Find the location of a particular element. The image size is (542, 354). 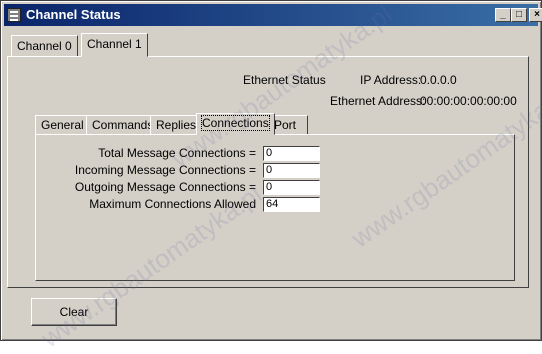

minimize-button: _ is located at coordinates (503, 15).